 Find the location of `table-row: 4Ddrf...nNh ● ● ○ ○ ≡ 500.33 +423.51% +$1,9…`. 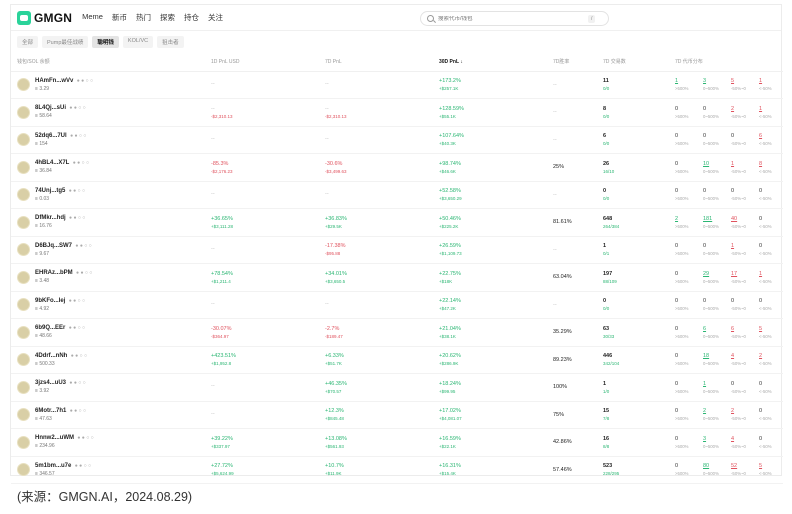

table-row: 4Ddrf...nNh ● ● ○ ○ ≡ 500.33 +423.51% +$1,9… is located at coordinates (397, 360).